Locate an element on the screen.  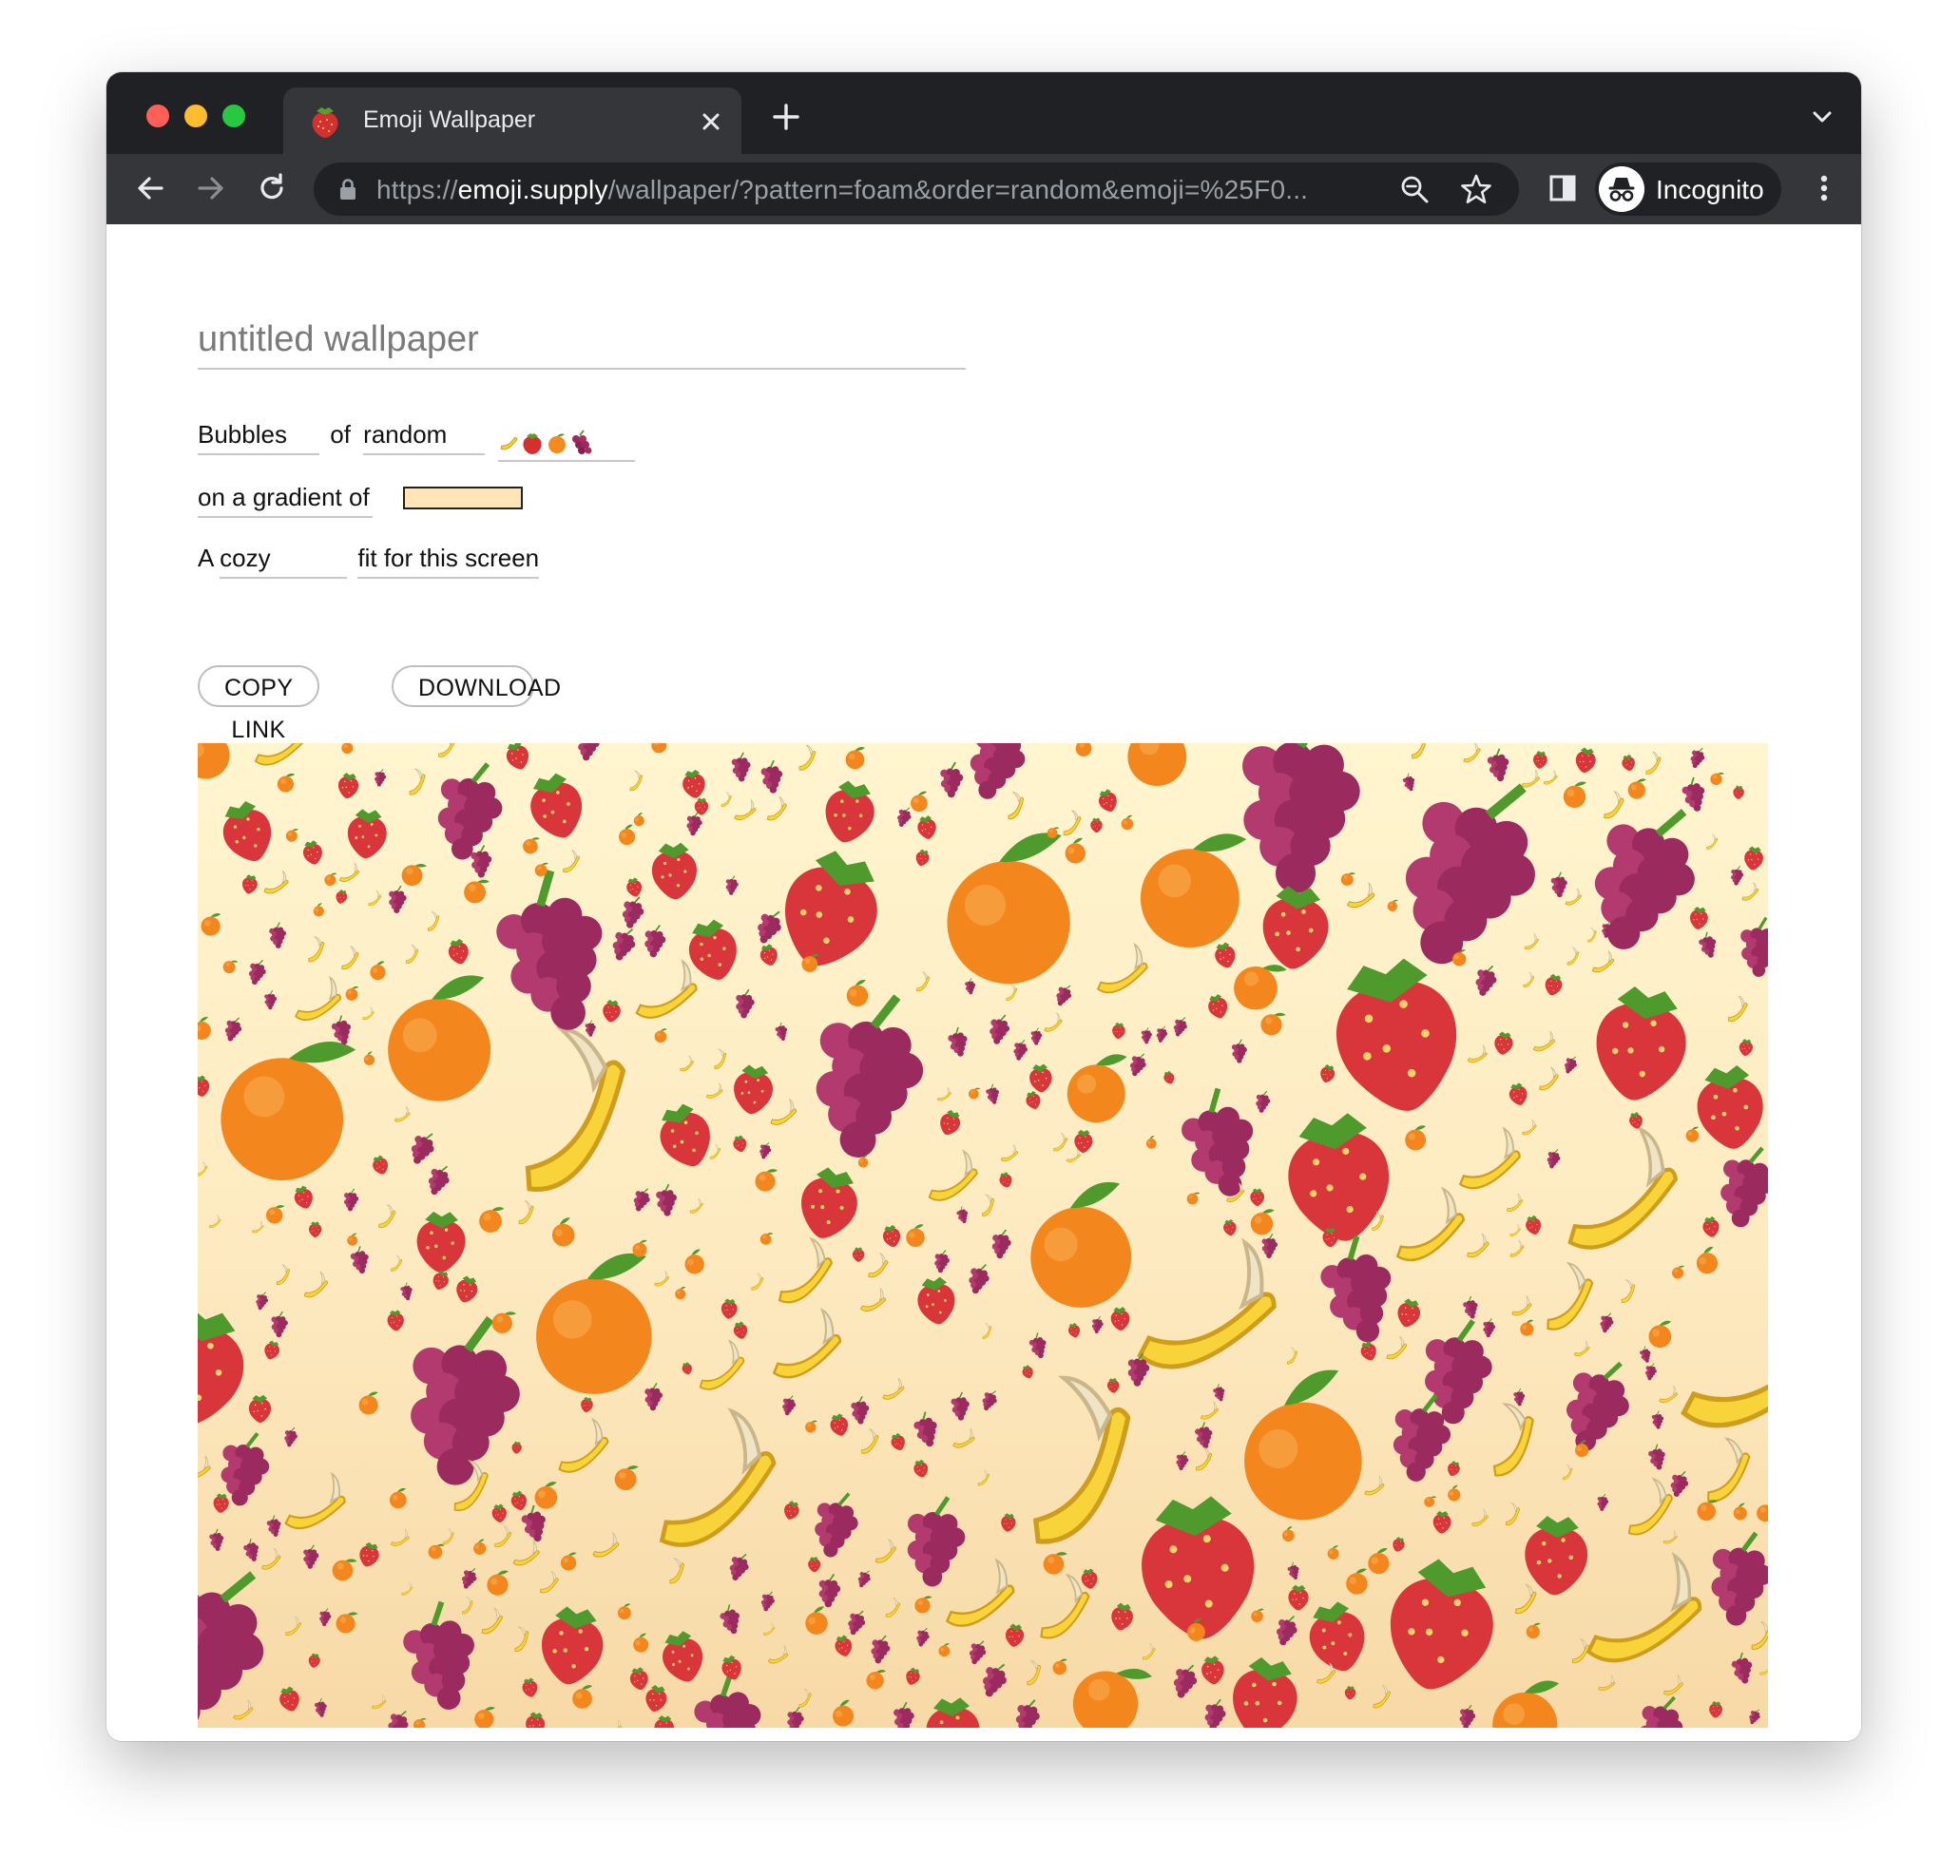
bookmark-star-icon is located at coordinates (1476, 189).